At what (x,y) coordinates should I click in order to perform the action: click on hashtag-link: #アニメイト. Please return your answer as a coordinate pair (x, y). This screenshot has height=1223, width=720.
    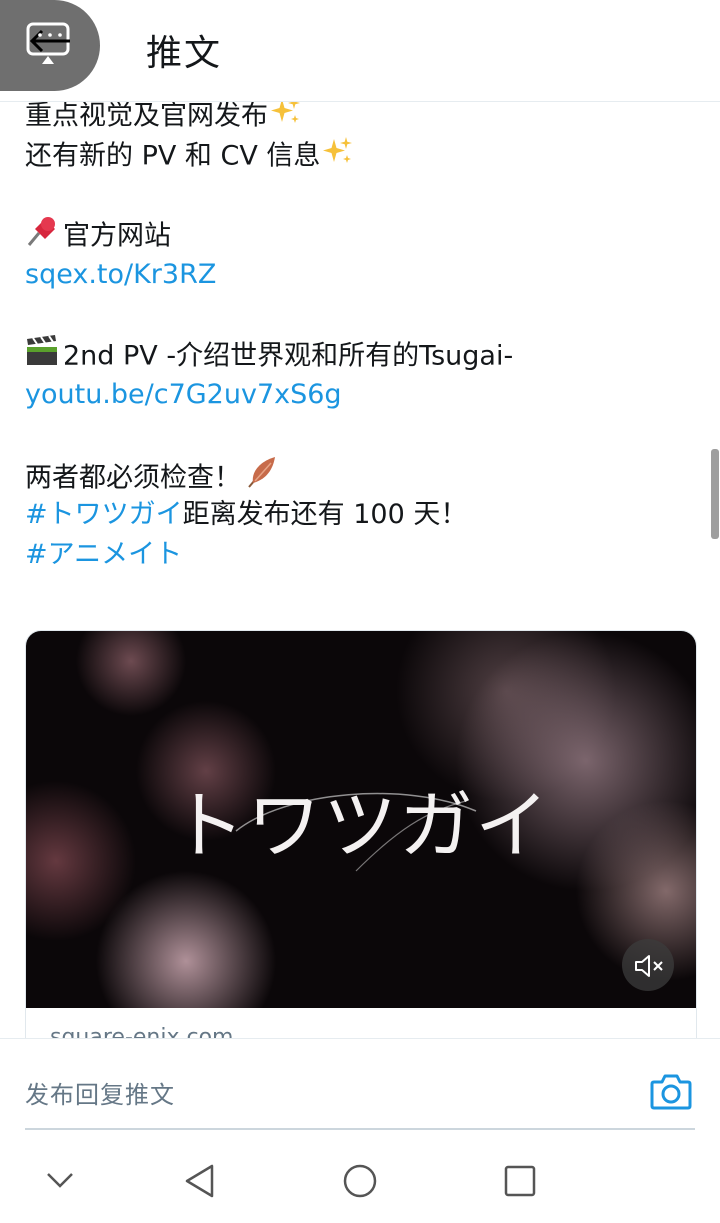
    Looking at the image, I should click on (103, 554).